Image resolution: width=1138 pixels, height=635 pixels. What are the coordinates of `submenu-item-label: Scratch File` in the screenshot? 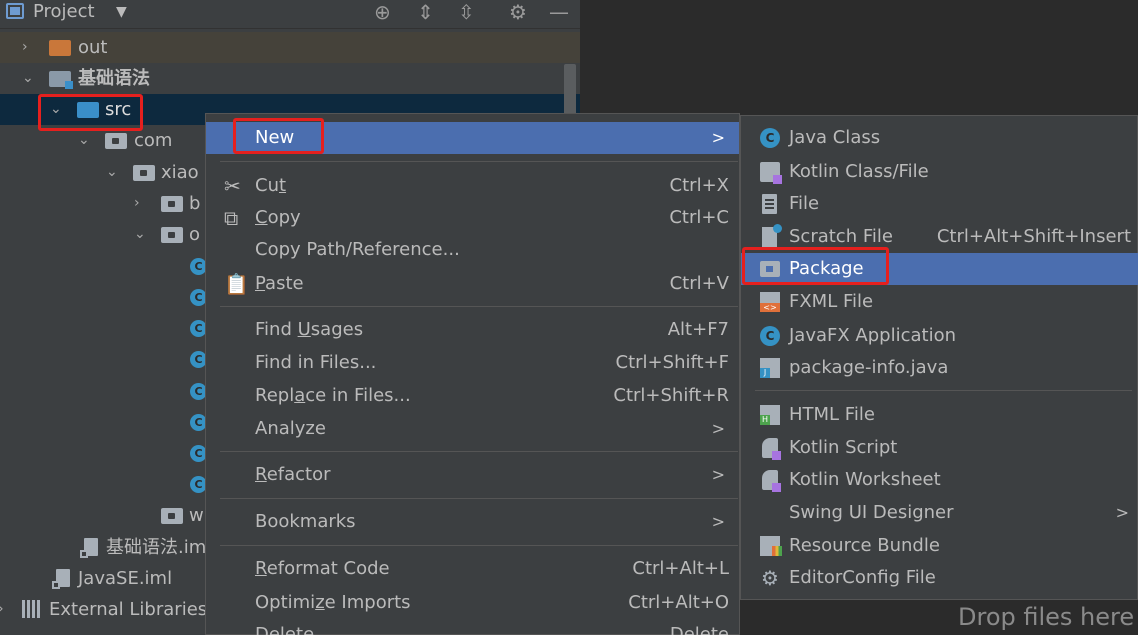 It's located at (841, 236).